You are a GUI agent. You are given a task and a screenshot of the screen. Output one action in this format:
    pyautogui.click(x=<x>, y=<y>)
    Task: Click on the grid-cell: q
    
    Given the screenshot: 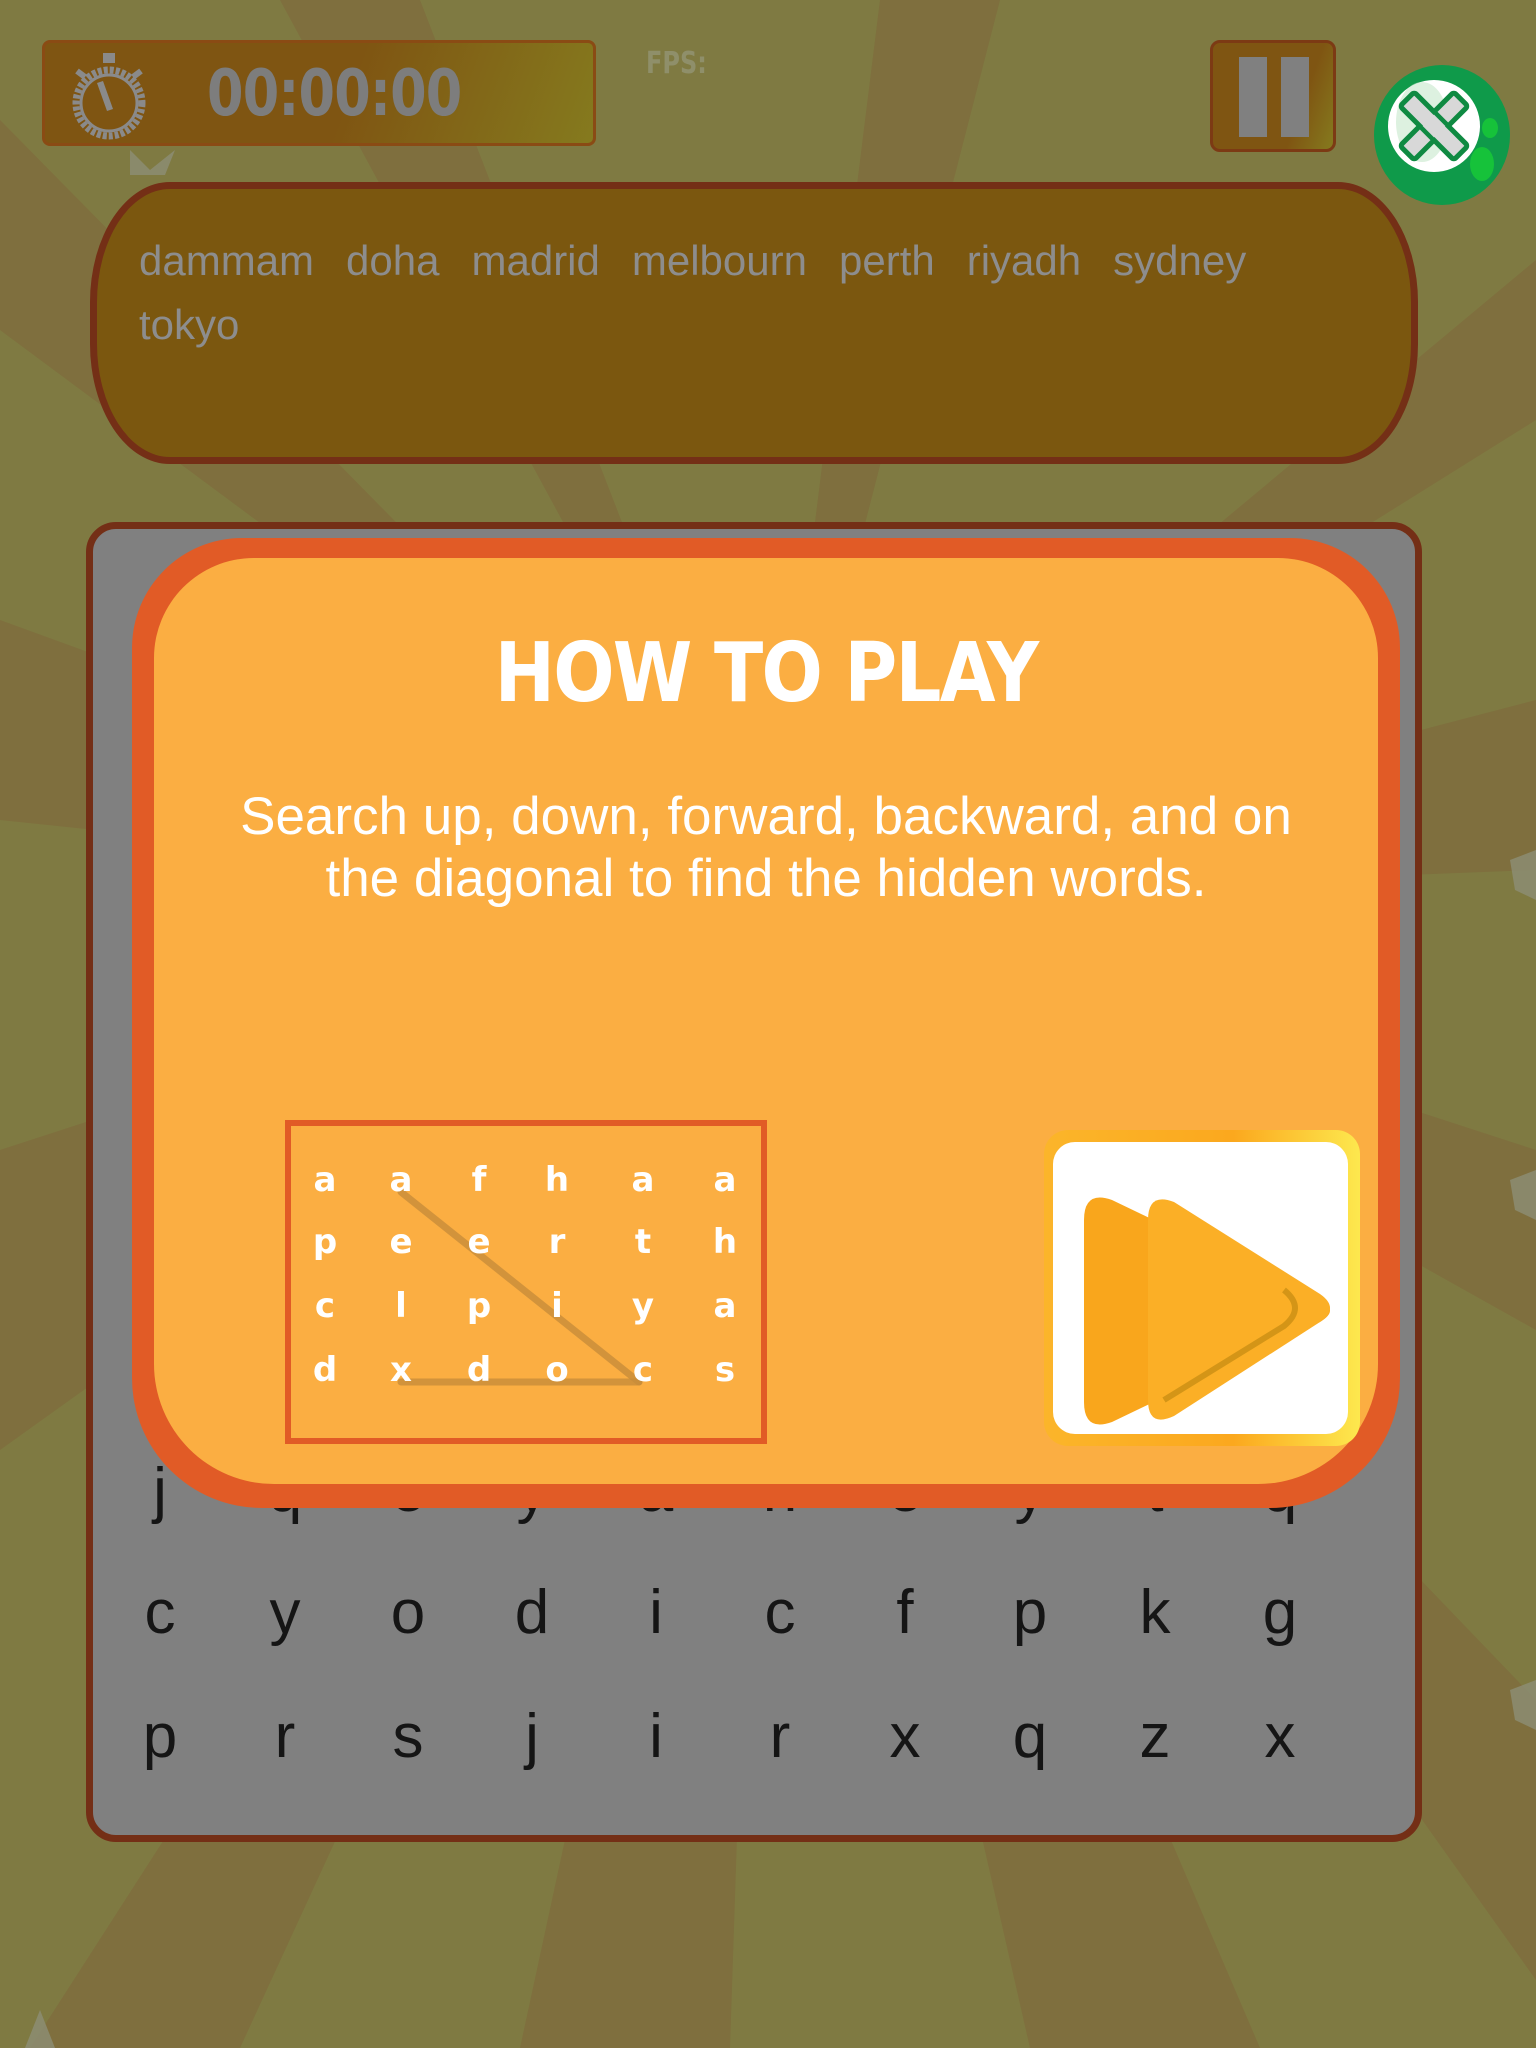 What is the action you would take?
    pyautogui.click(x=1030, y=1736)
    